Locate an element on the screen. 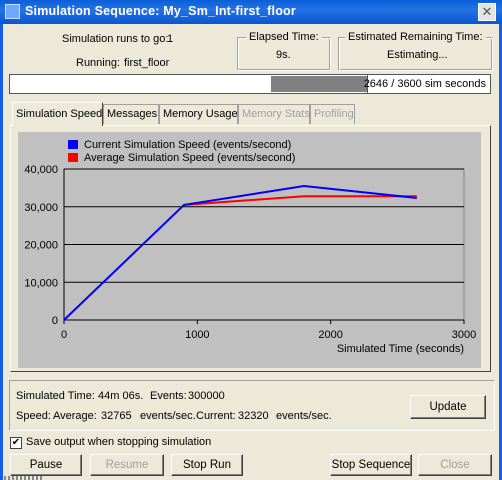  pause-button: Pause is located at coordinates (46, 465).